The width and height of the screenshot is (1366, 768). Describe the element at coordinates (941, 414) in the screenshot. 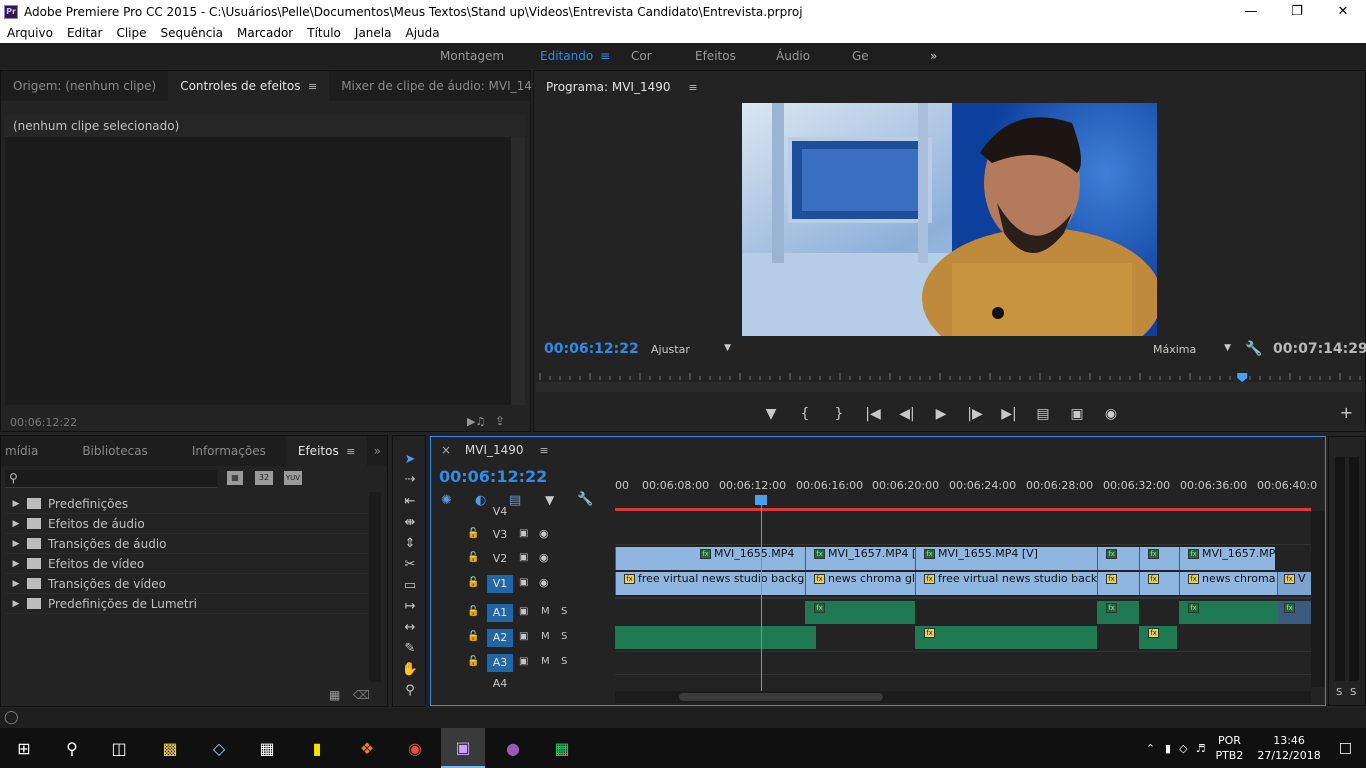

I see `play-icon: ▶` at that location.